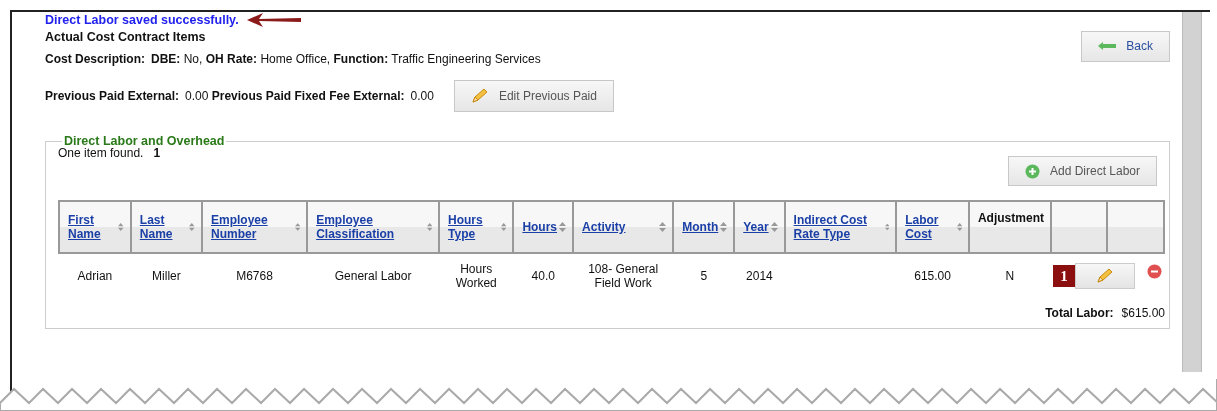  What do you see at coordinates (1010, 218) in the screenshot?
I see `column-label: Adjustment` at bounding box center [1010, 218].